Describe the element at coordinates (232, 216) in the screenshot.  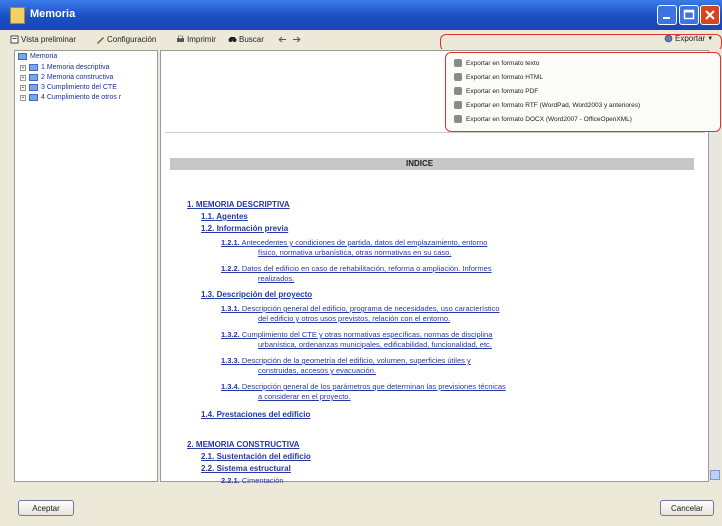
I see `toc-entry-text: Agentes` at that location.